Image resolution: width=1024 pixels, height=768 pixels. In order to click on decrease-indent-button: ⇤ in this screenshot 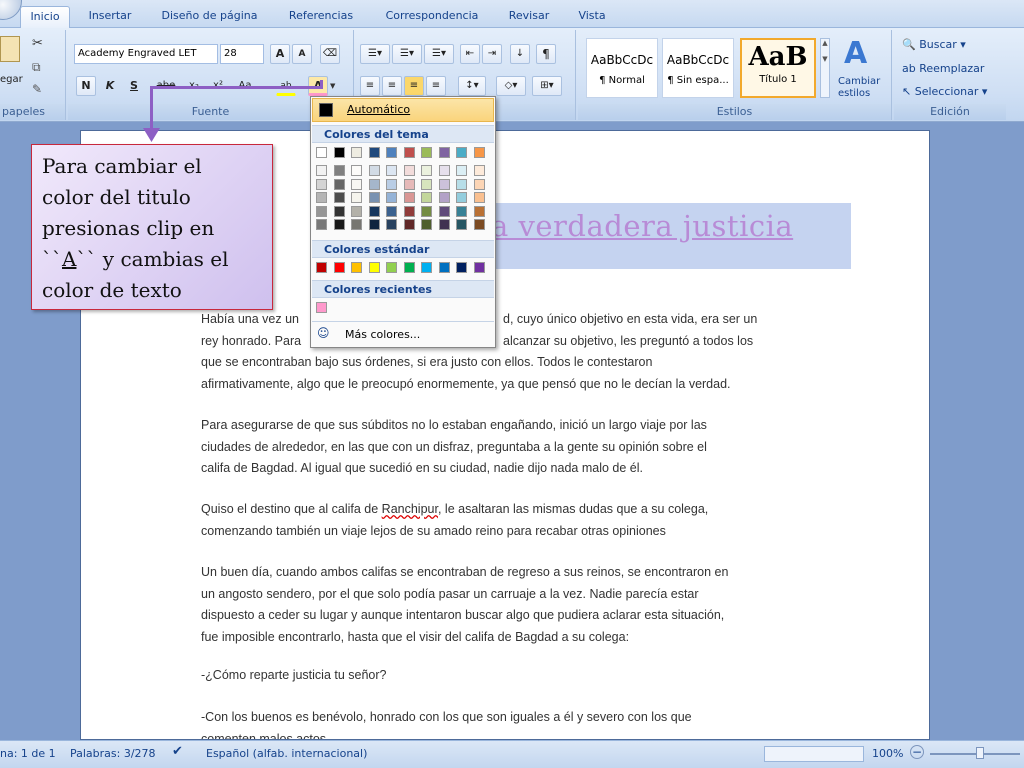, I will do `click(470, 54)`.